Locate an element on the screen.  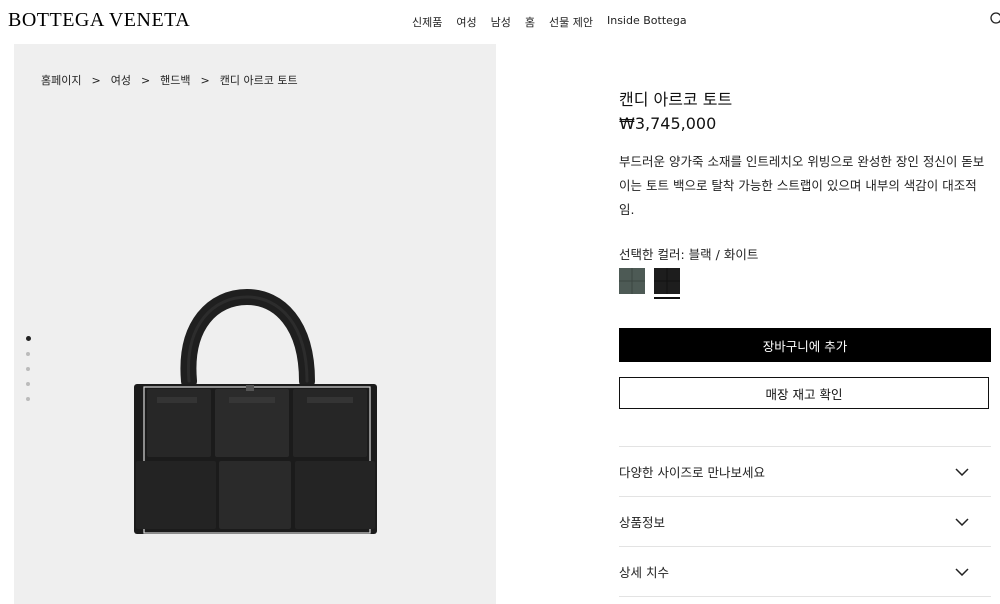
gallery-pagination is located at coordinates (28, 368).